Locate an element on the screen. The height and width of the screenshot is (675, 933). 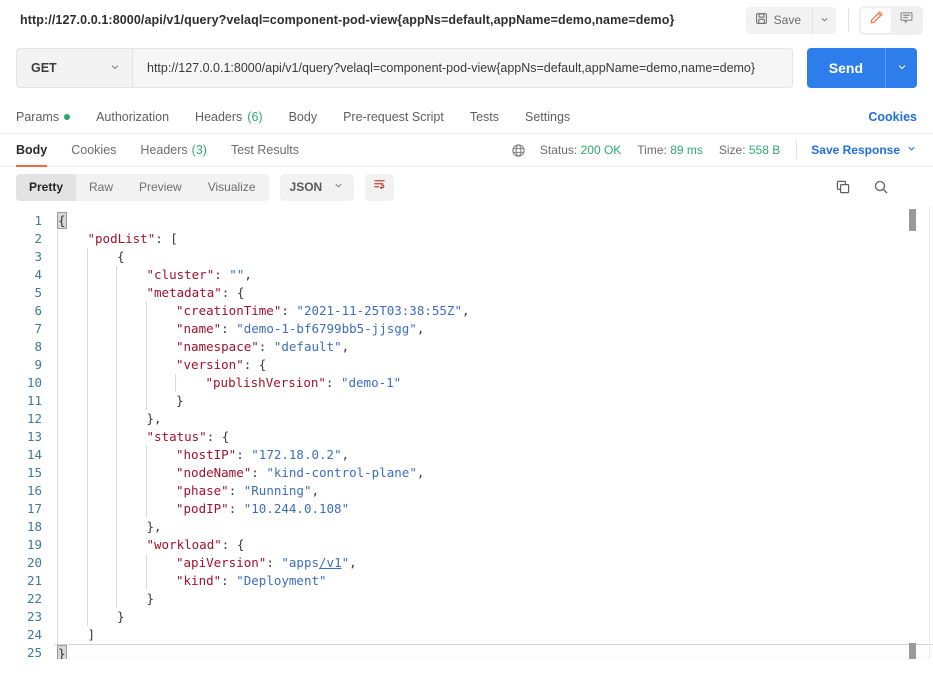
code-line-text: "namespace": "default", is located at coordinates (493, 347).